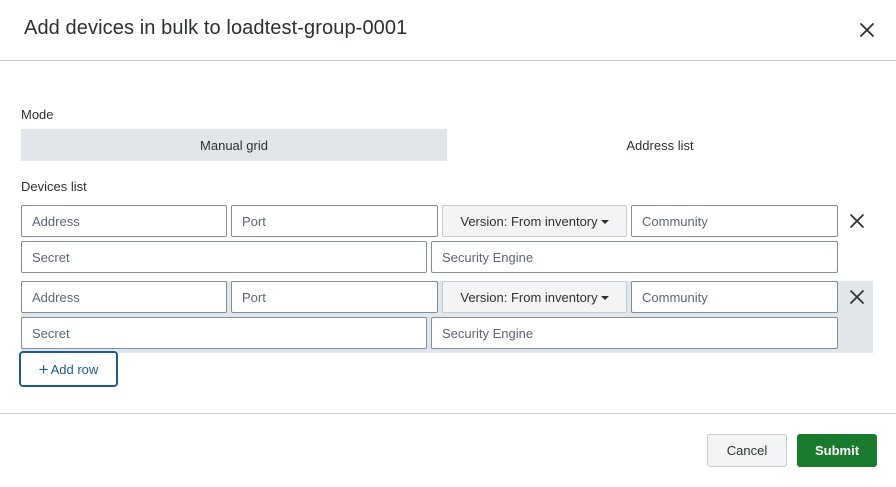 This screenshot has width=896, height=487. What do you see at coordinates (747, 450) in the screenshot?
I see `cancel-button: Cancel` at bounding box center [747, 450].